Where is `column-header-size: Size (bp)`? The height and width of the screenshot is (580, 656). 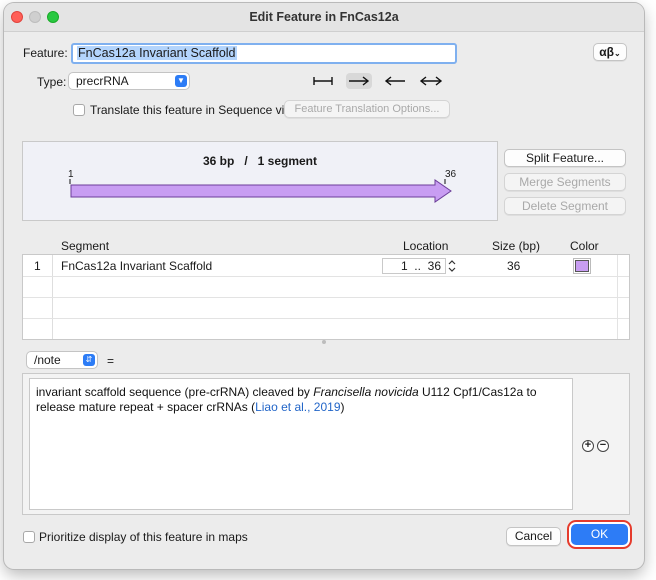 column-header-size: Size (bp) is located at coordinates (516, 246).